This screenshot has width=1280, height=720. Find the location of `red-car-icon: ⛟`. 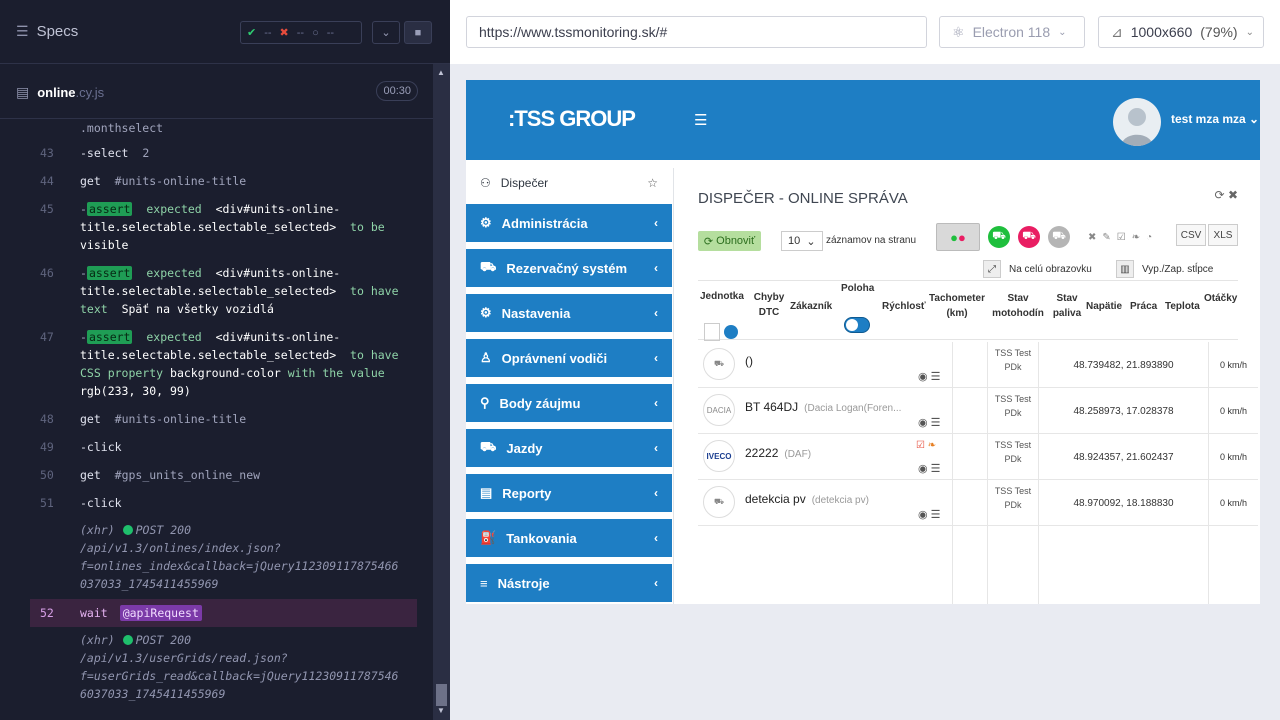

red-car-icon: ⛟ is located at coordinates (1029, 237).